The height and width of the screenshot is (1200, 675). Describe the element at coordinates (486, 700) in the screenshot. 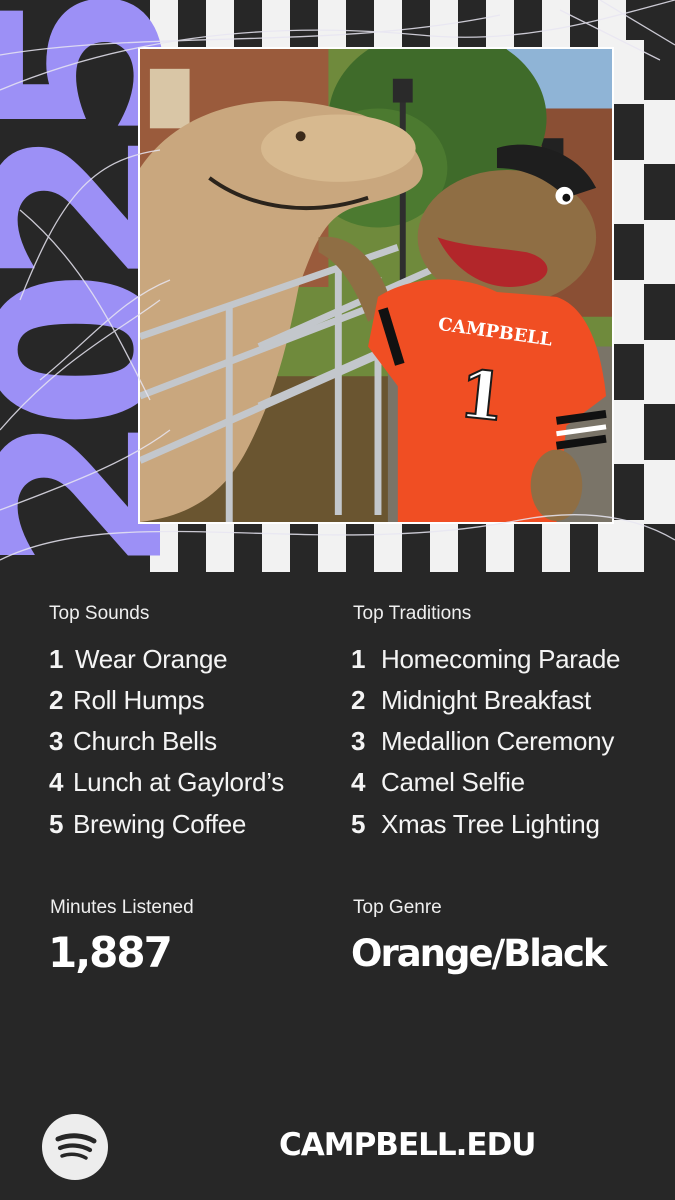

I see `item-label: Midnight Breakfast` at that location.